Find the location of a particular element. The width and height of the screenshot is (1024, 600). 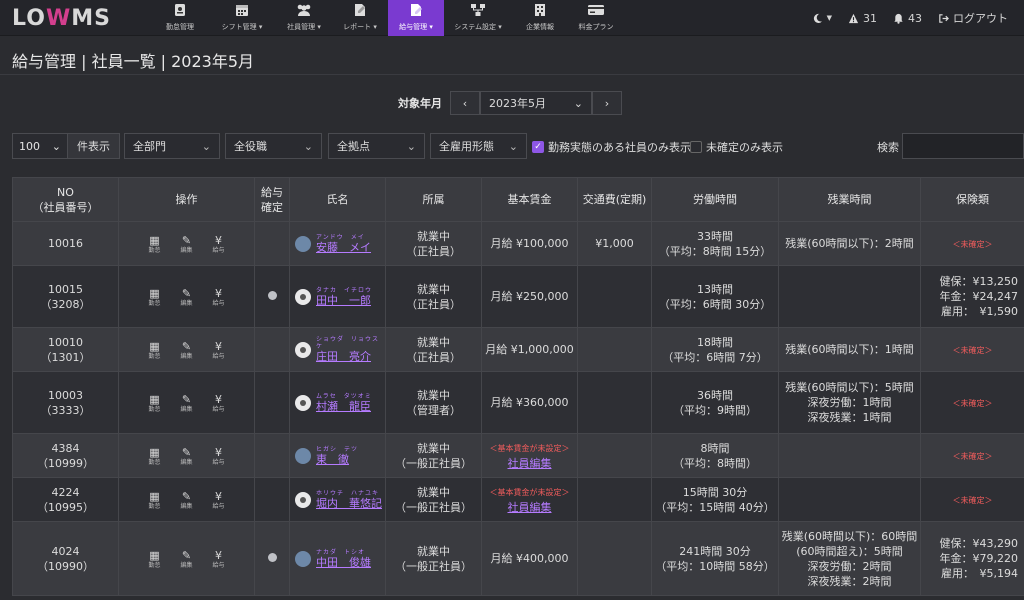

employment-type: （正社員） is located at coordinates (433, 357).